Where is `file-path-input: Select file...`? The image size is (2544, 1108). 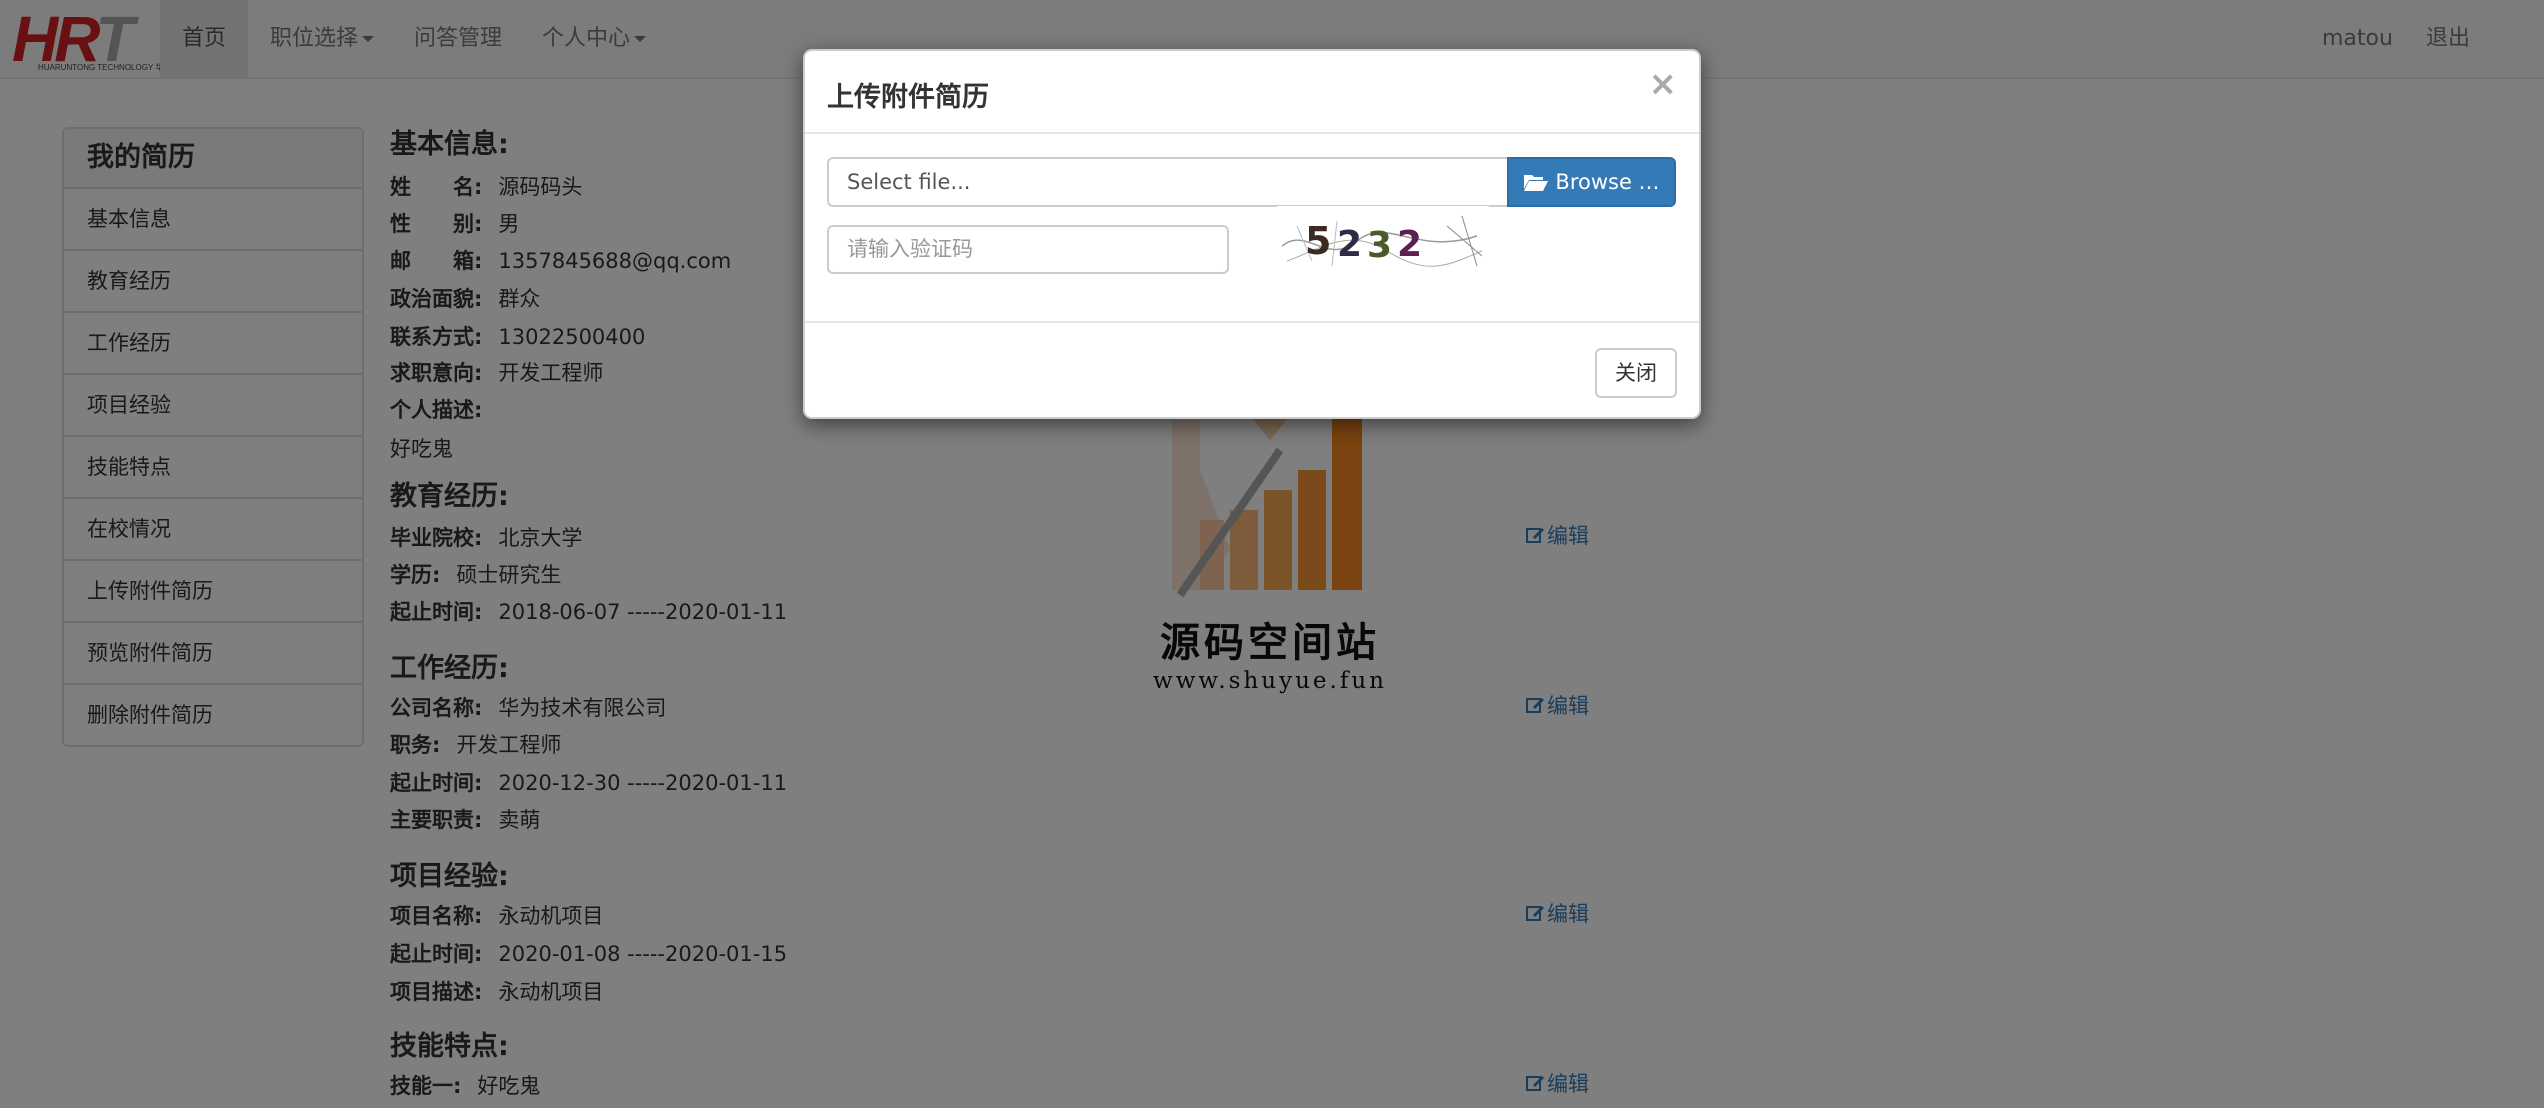 file-path-input: Select file... is located at coordinates (1167, 182).